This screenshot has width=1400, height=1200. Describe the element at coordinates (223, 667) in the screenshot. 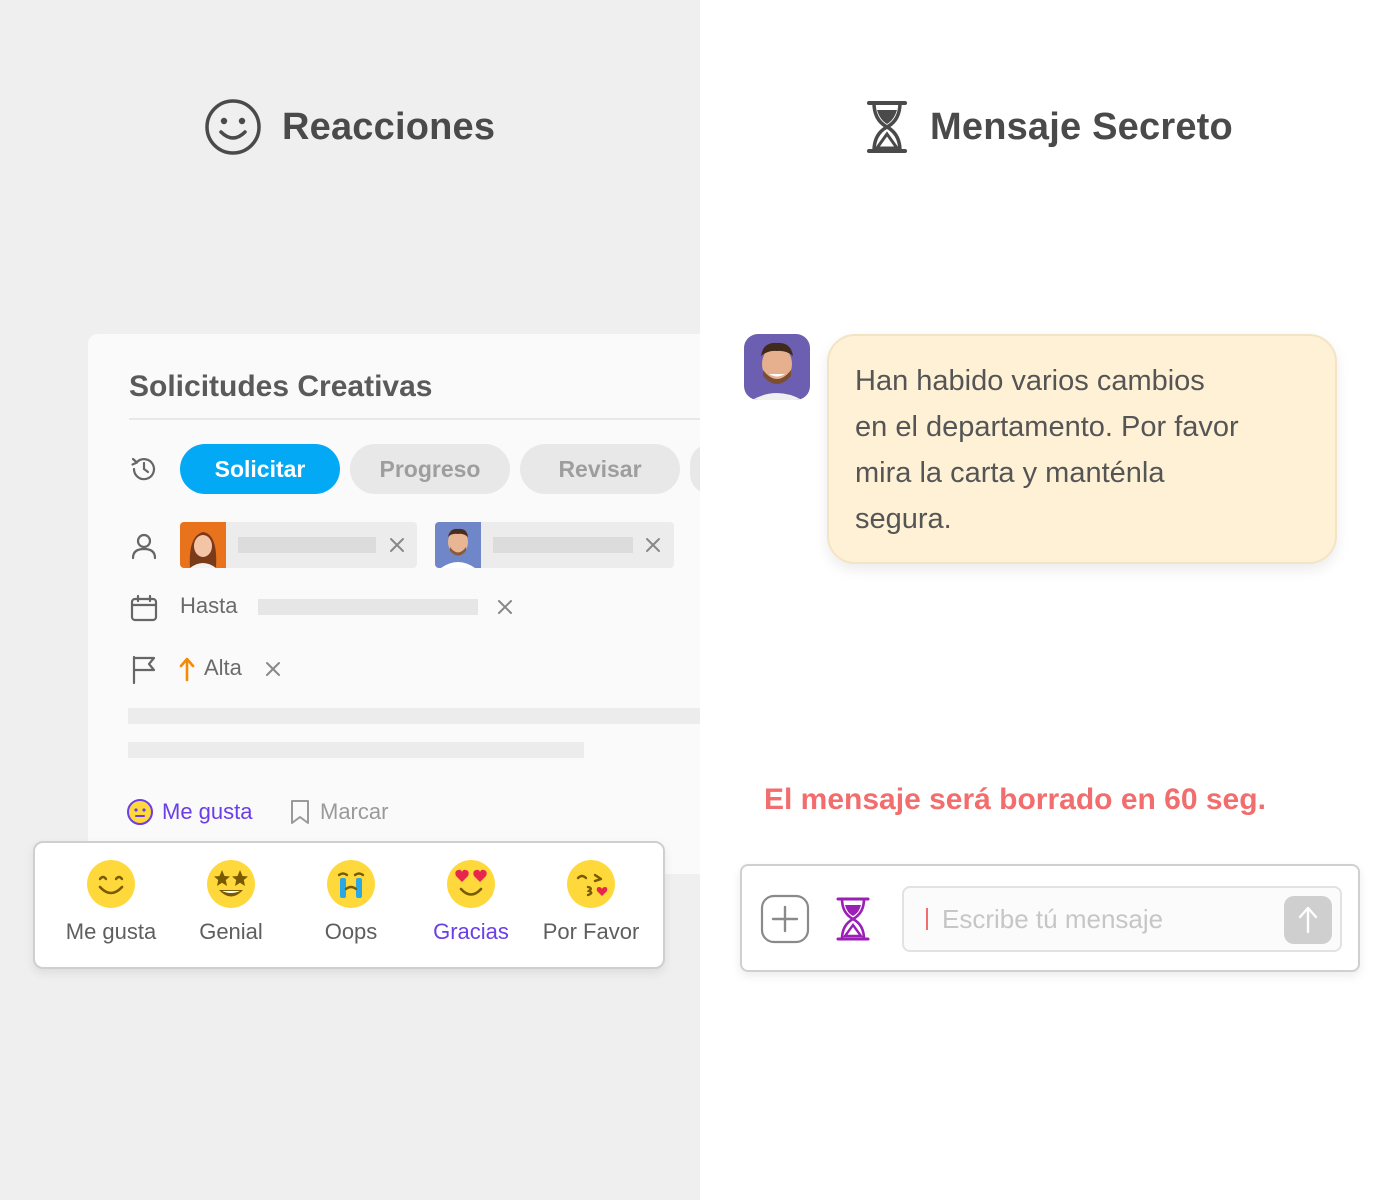

I see `priority-label: Alta` at that location.